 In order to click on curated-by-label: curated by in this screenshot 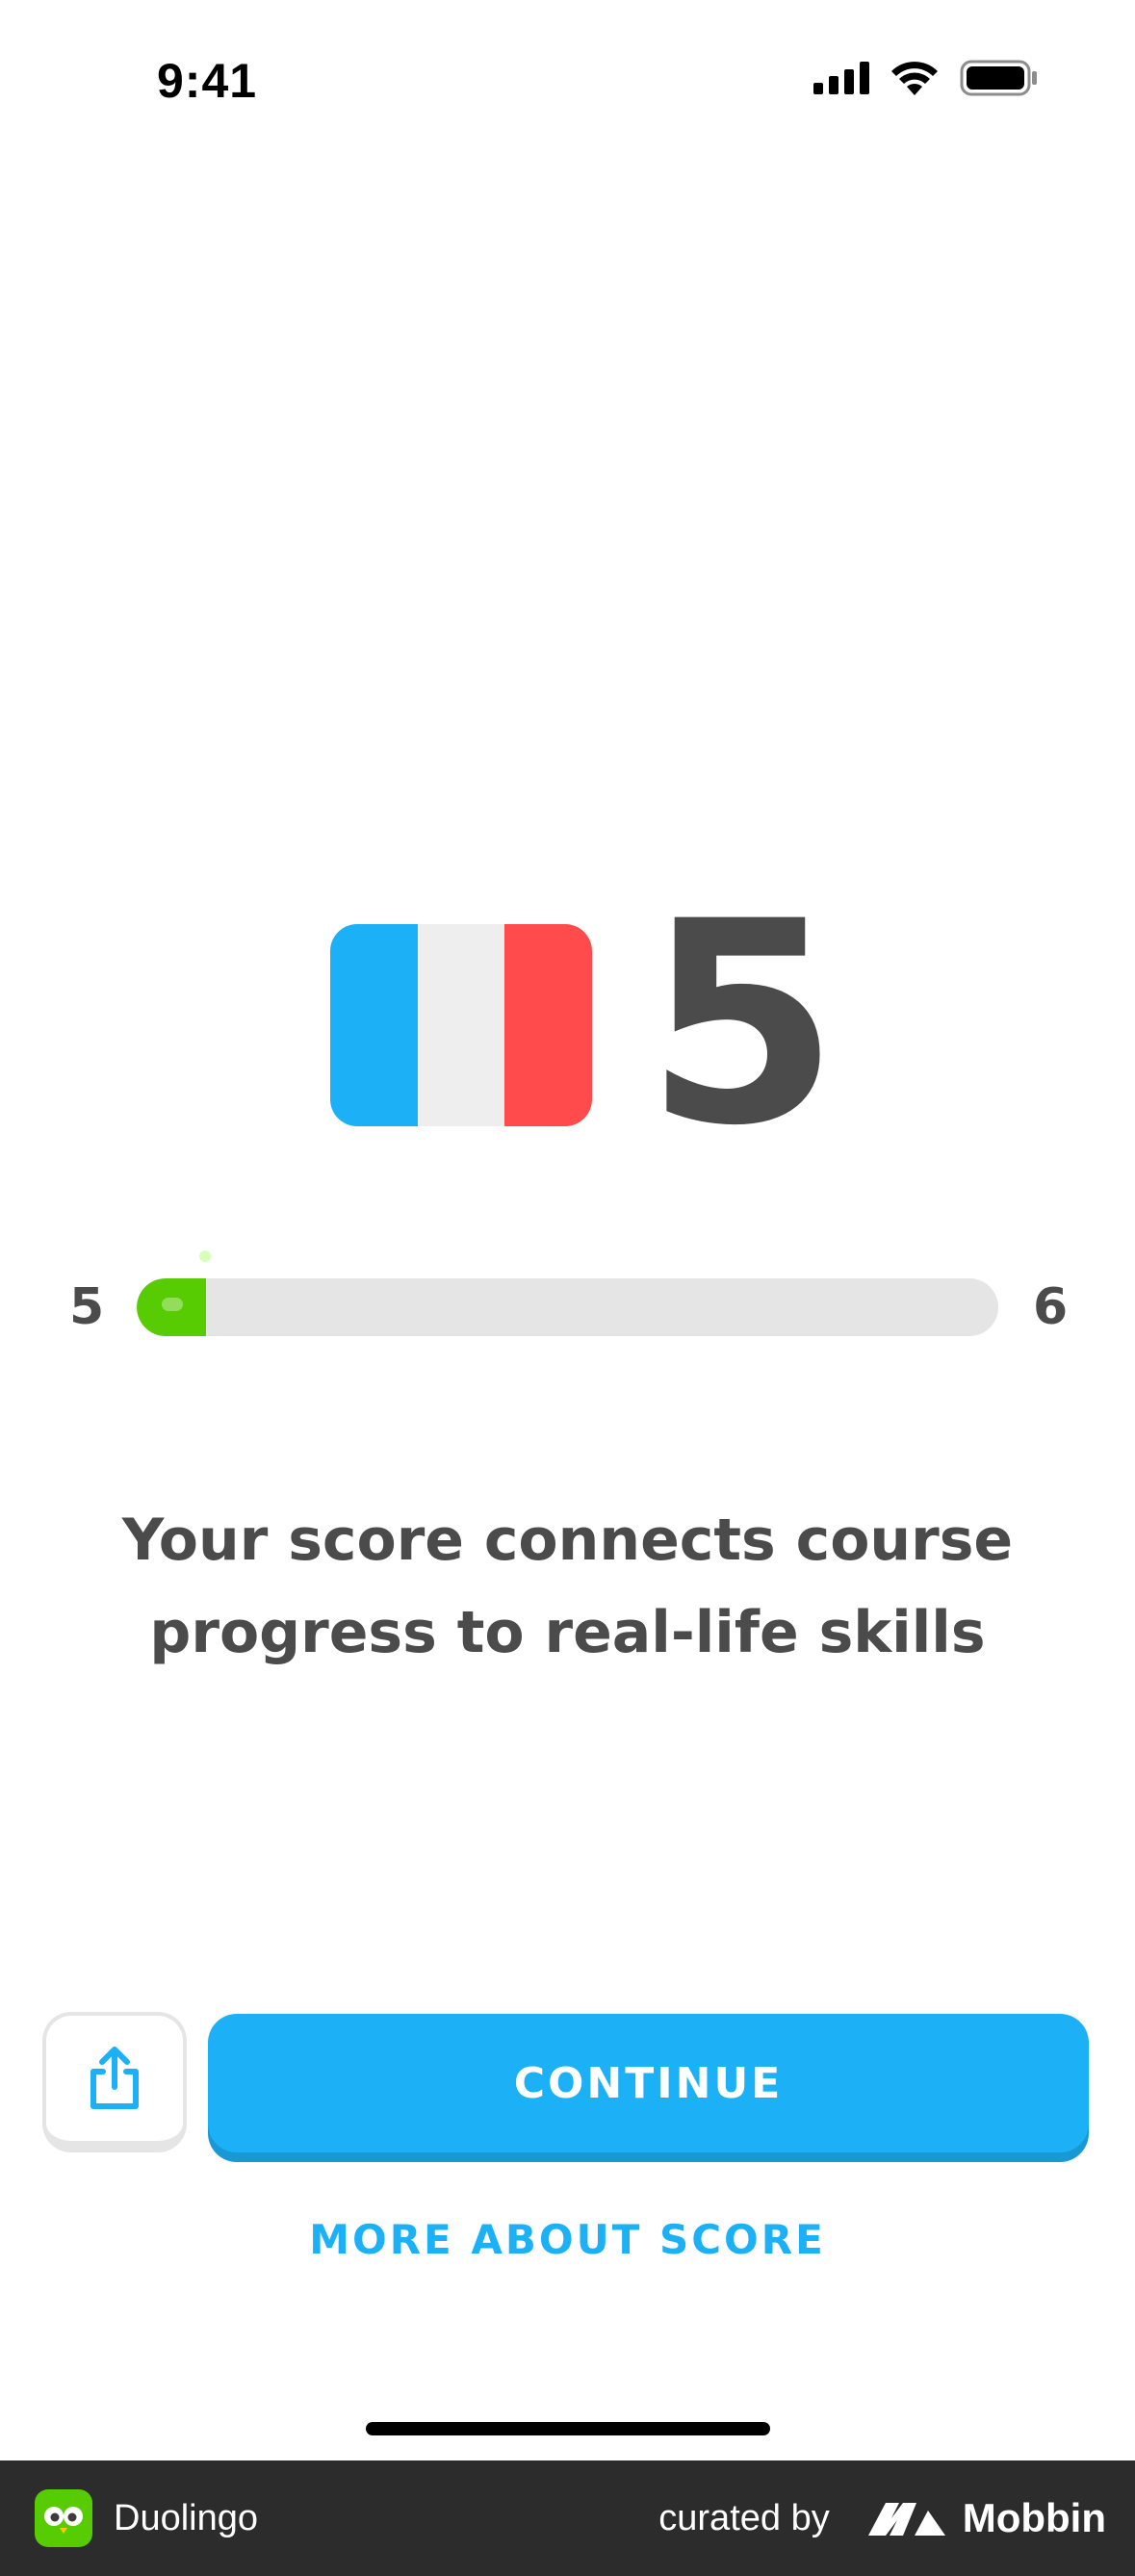, I will do `click(744, 2518)`.